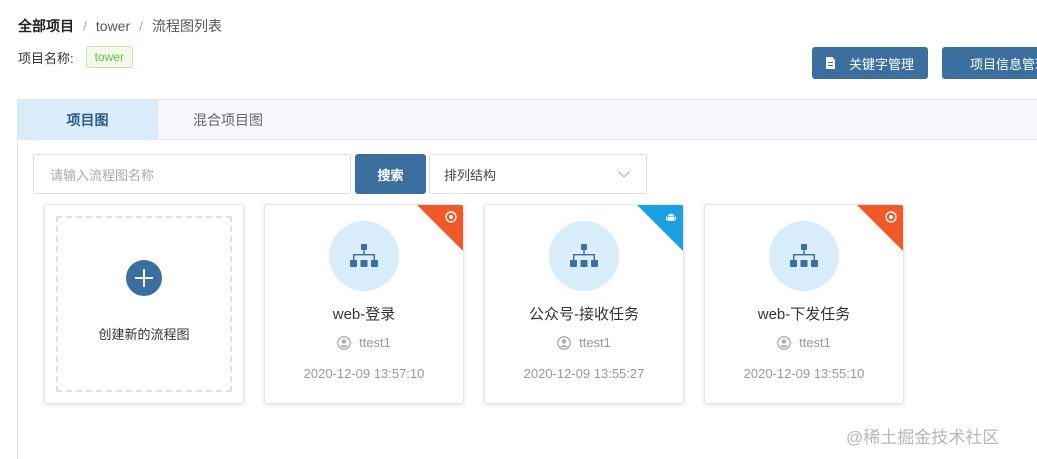 The image size is (1037, 459). What do you see at coordinates (46, 26) in the screenshot?
I see `breadcrumb-all-projects: 全部项目` at bounding box center [46, 26].